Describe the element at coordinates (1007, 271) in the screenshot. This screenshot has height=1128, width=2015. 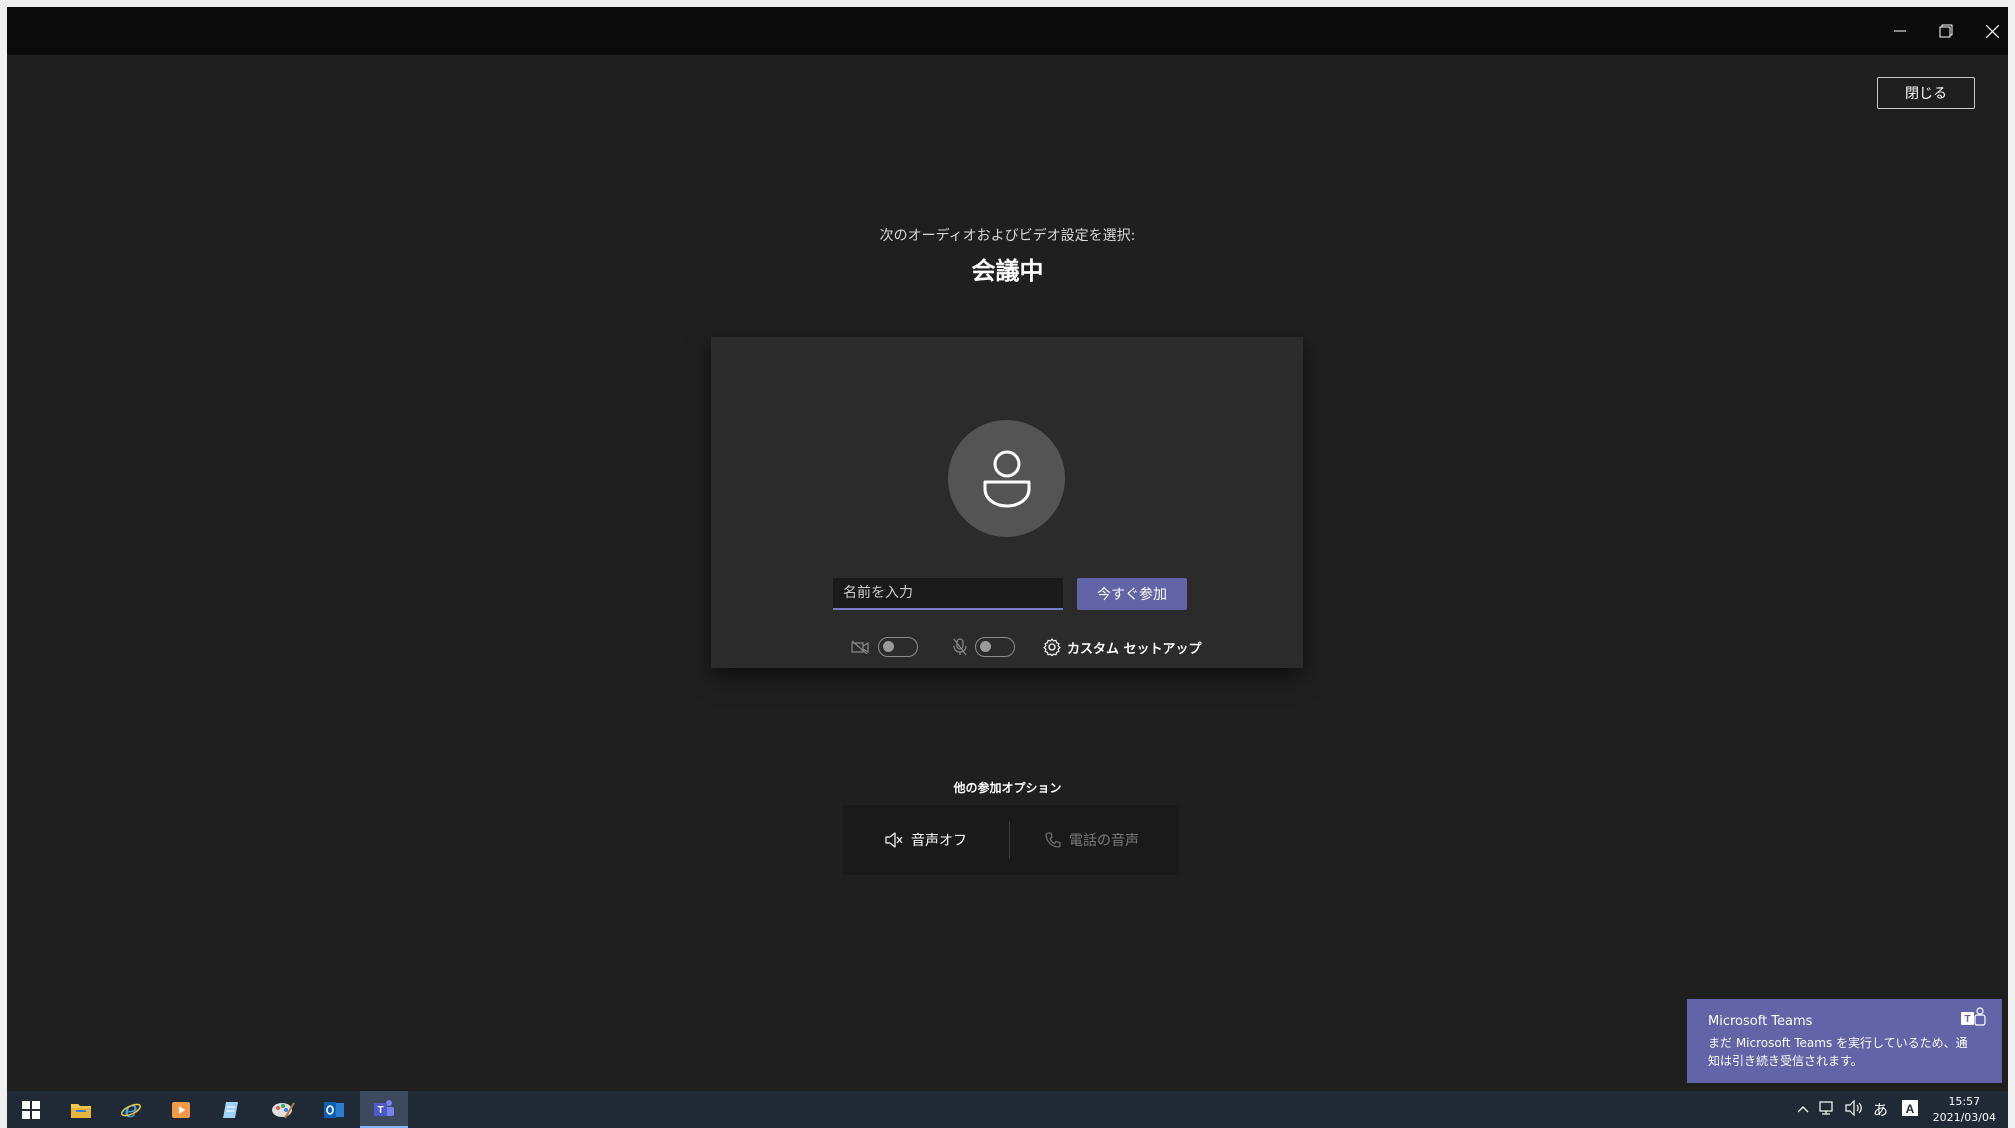
I see `meeting-title: 会議中` at that location.